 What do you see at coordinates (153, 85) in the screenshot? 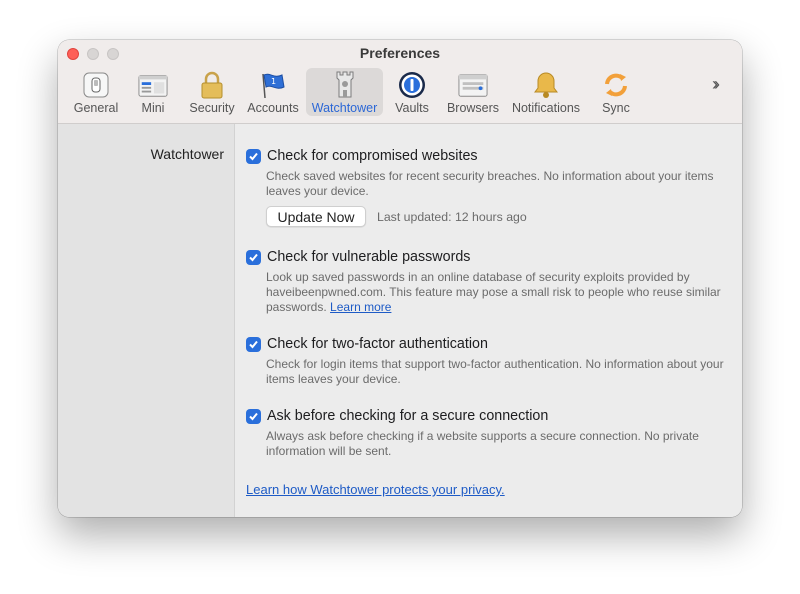
I see `mini-icon` at bounding box center [153, 85].